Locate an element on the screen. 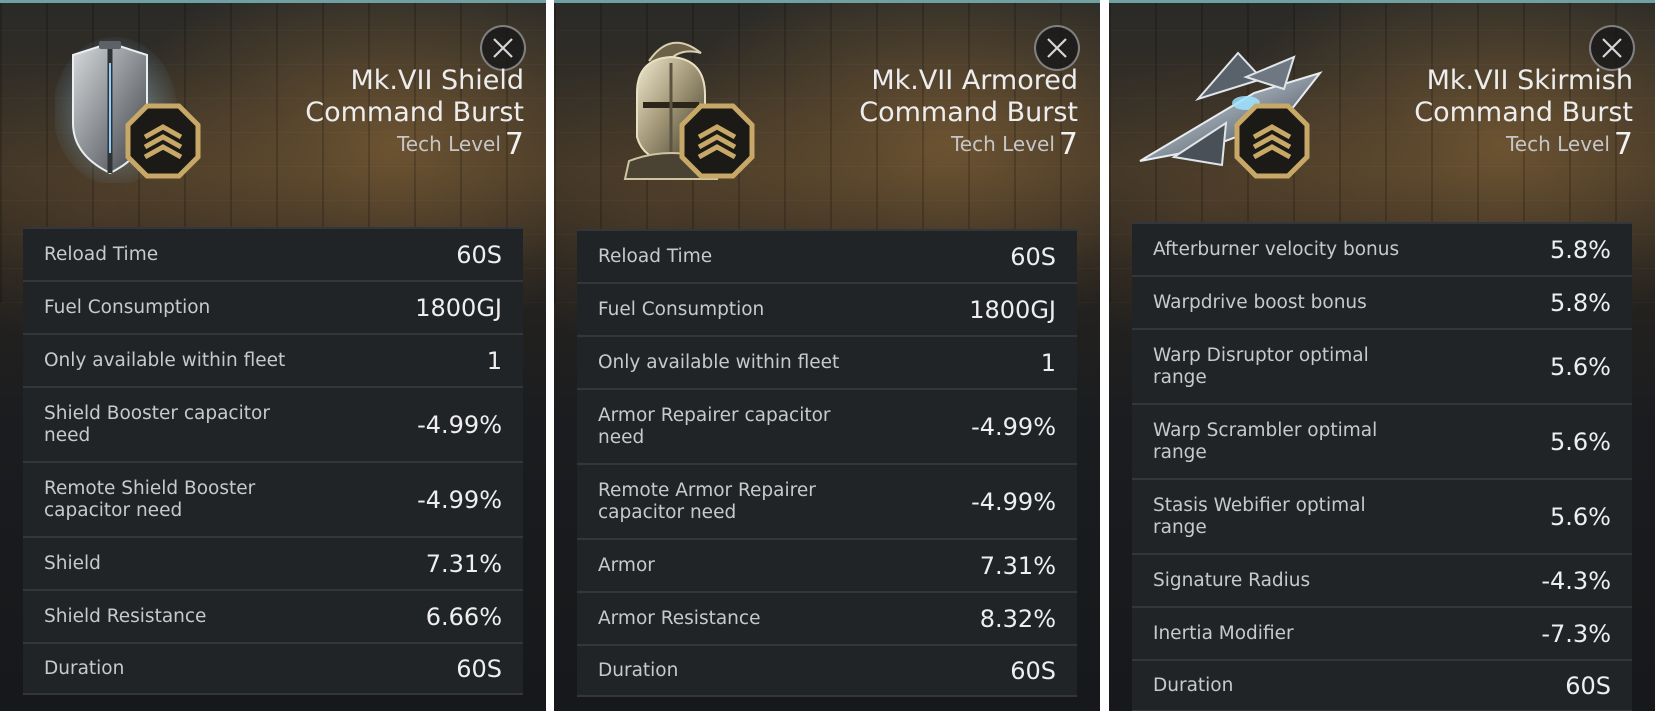  stat-row: Armor Resistance 8.32% is located at coordinates (827, 617).